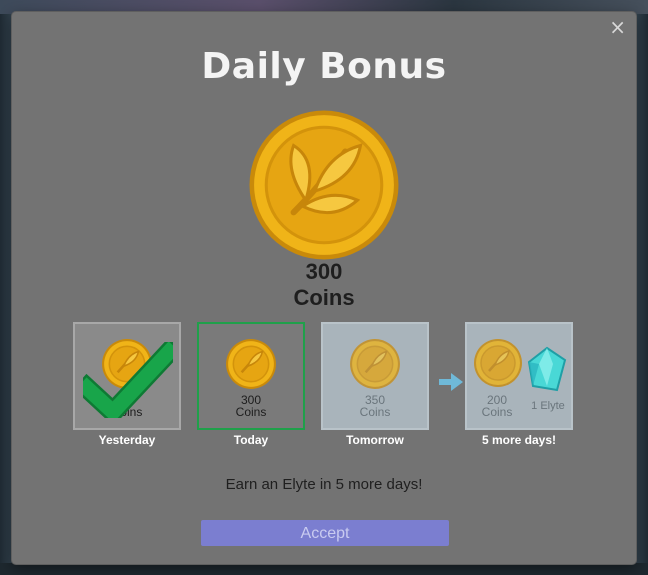 This screenshot has height=575, width=648. What do you see at coordinates (324, 484) in the screenshot?
I see `info-message: Earn an Elyte in 5 more days!` at bounding box center [324, 484].